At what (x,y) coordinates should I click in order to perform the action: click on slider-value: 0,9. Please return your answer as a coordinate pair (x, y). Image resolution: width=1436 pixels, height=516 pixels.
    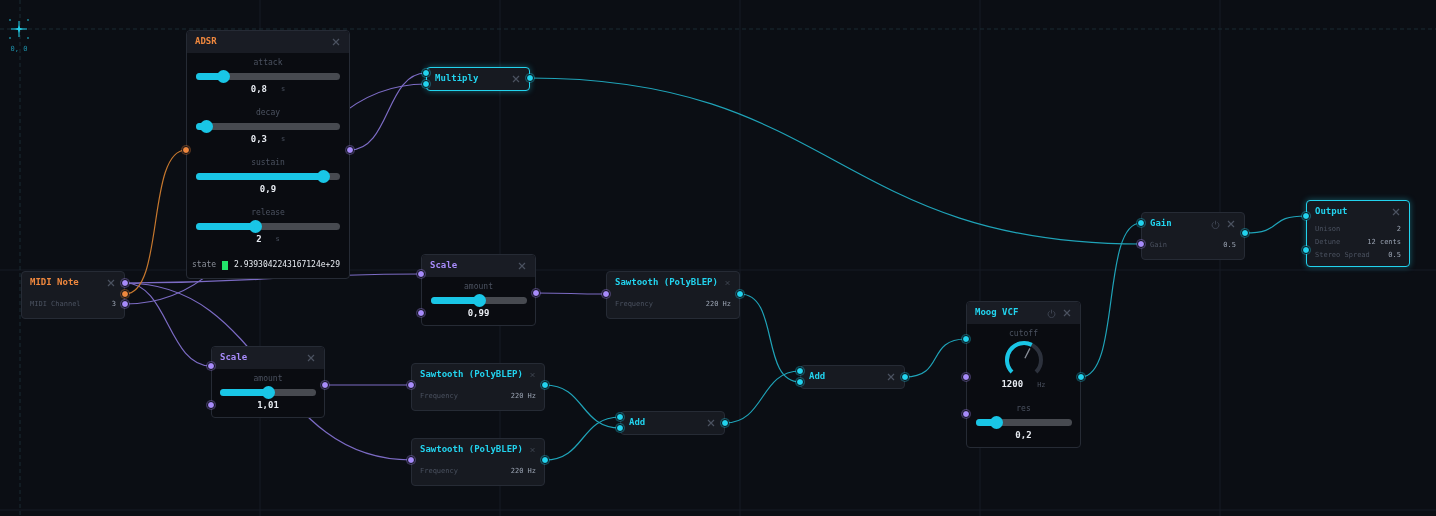
    Looking at the image, I should click on (268, 189).